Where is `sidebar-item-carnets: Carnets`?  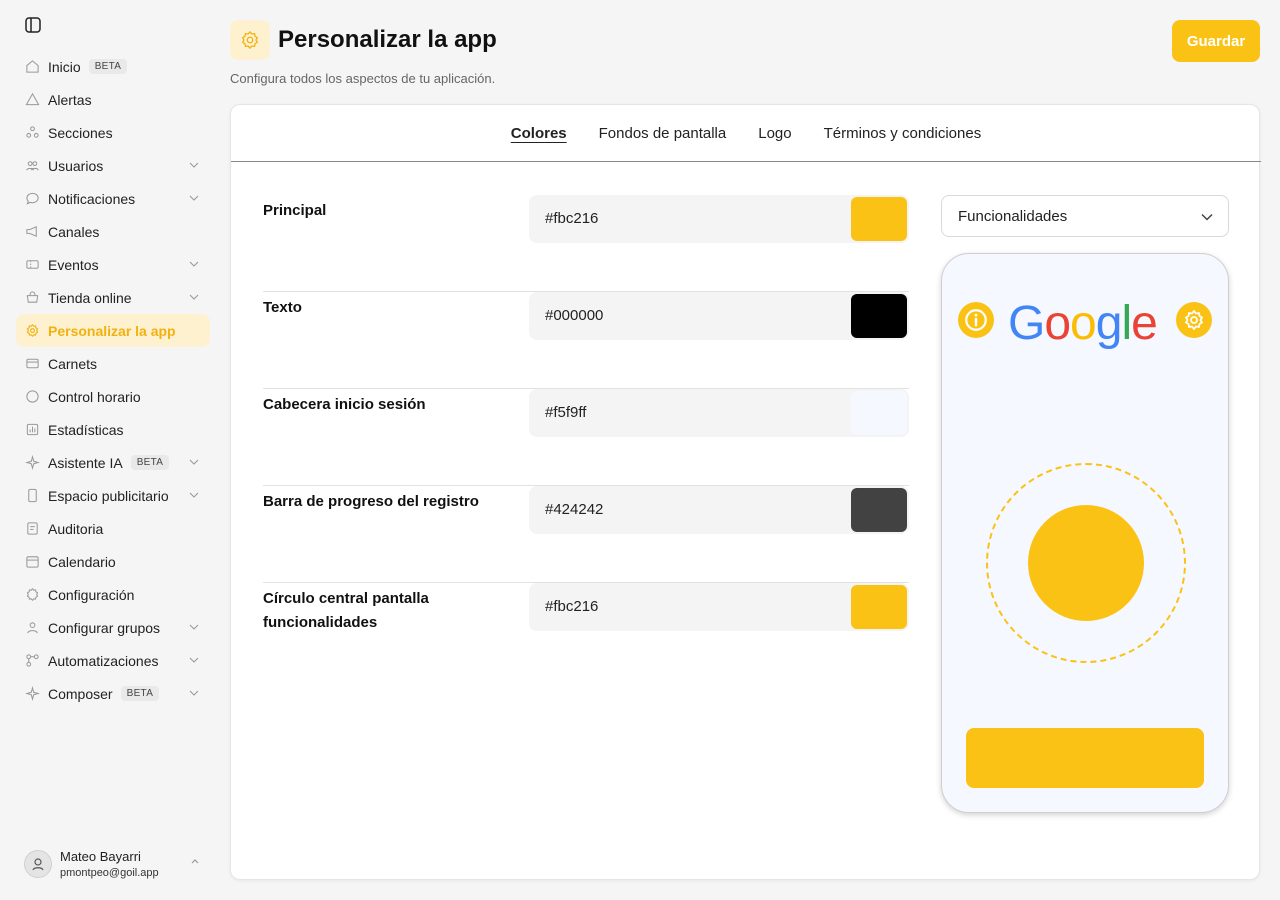
sidebar-item-carnets: Carnets is located at coordinates (113, 363).